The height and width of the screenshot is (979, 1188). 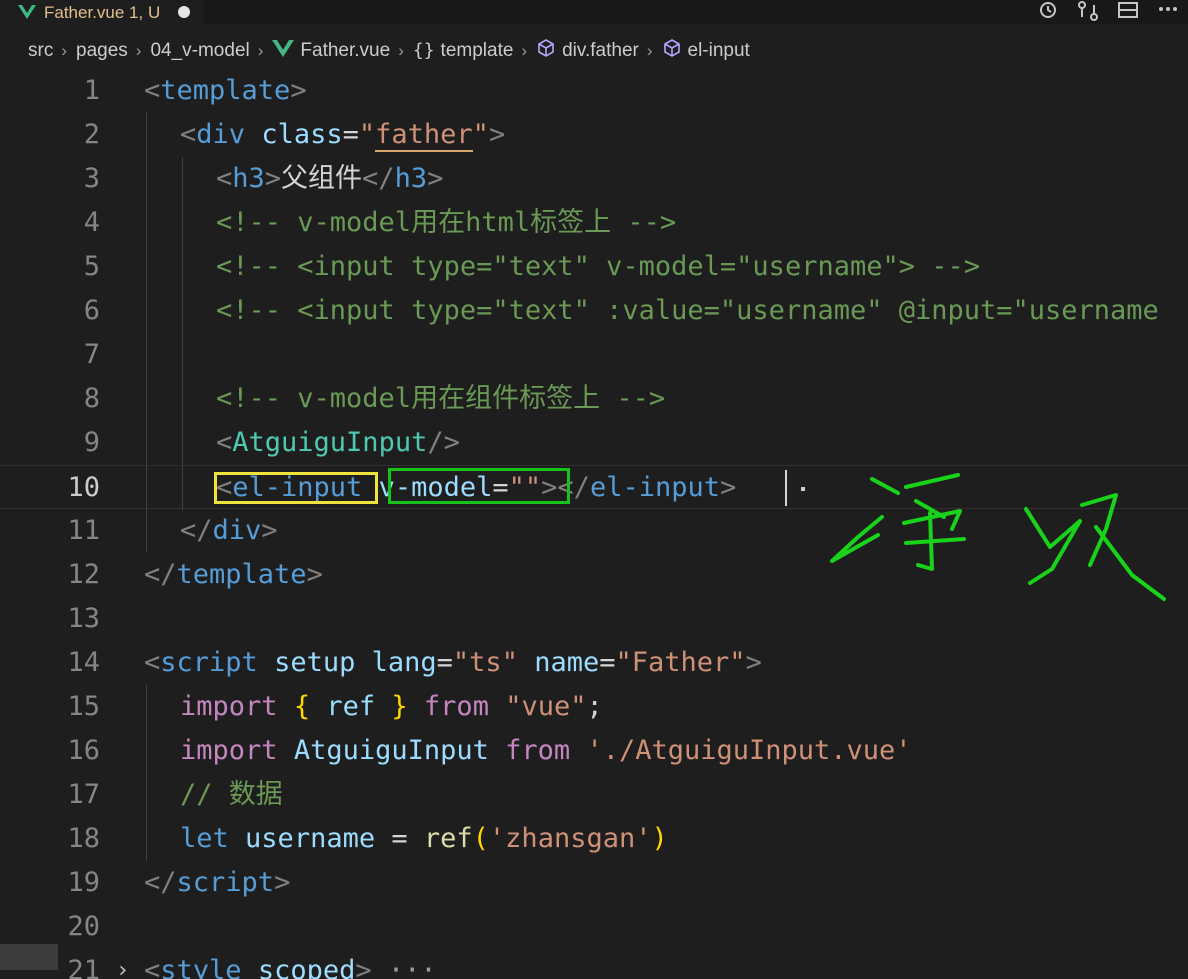 I want to click on breadcrumb-item: div.father, so click(x=587, y=51).